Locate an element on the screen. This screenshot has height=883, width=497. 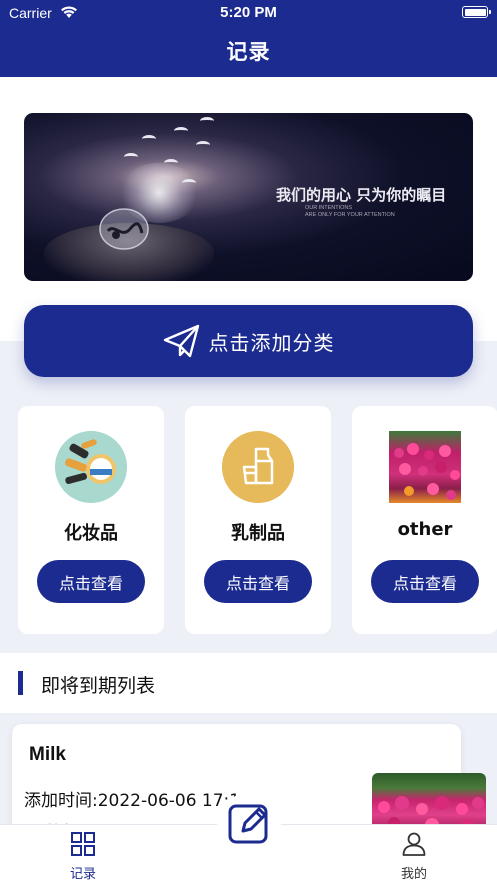
add-category-label: 点击添加分类 is located at coordinates (271, 342).